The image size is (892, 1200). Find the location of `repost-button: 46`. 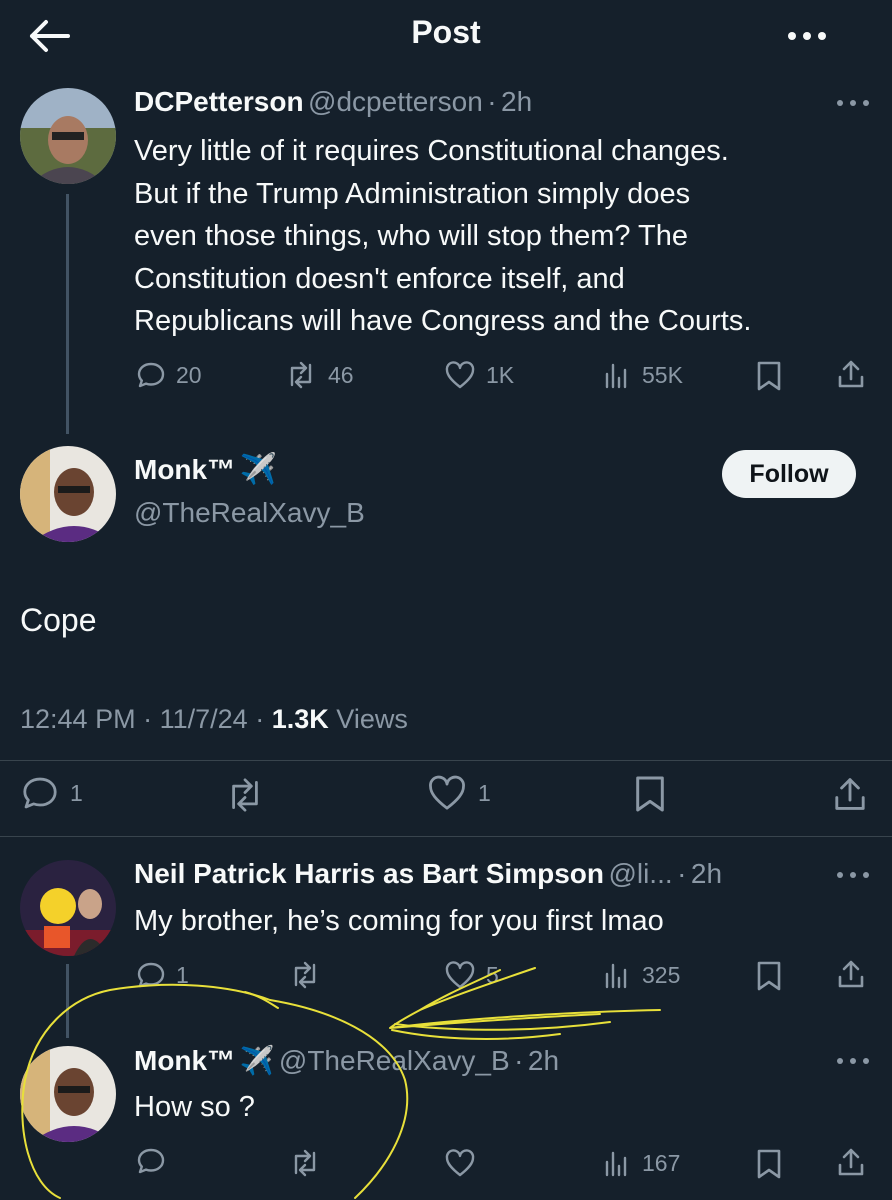

repost-button: 46 is located at coordinates (319, 375).